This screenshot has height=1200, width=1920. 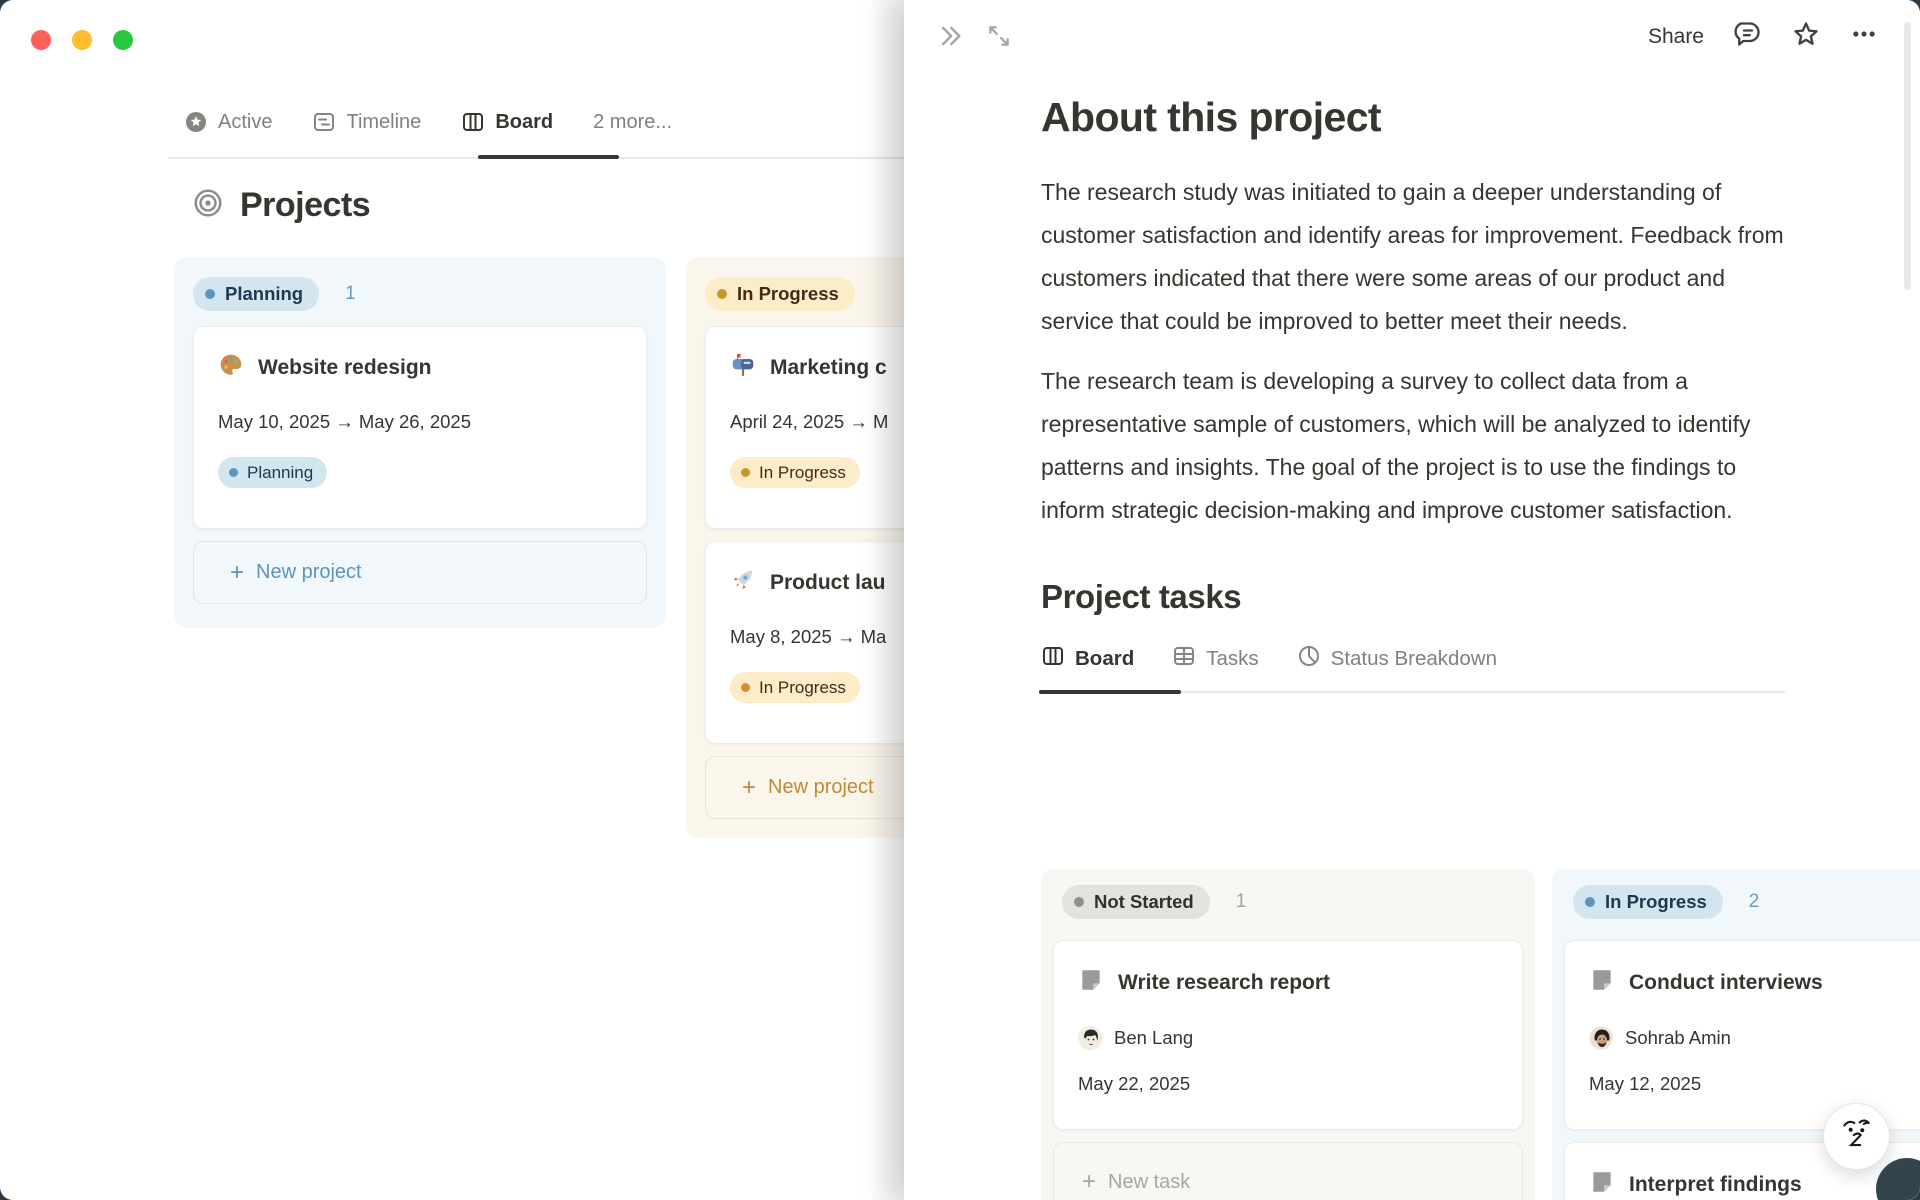 What do you see at coordinates (324, 122) in the screenshot?
I see `timeline-icon` at bounding box center [324, 122].